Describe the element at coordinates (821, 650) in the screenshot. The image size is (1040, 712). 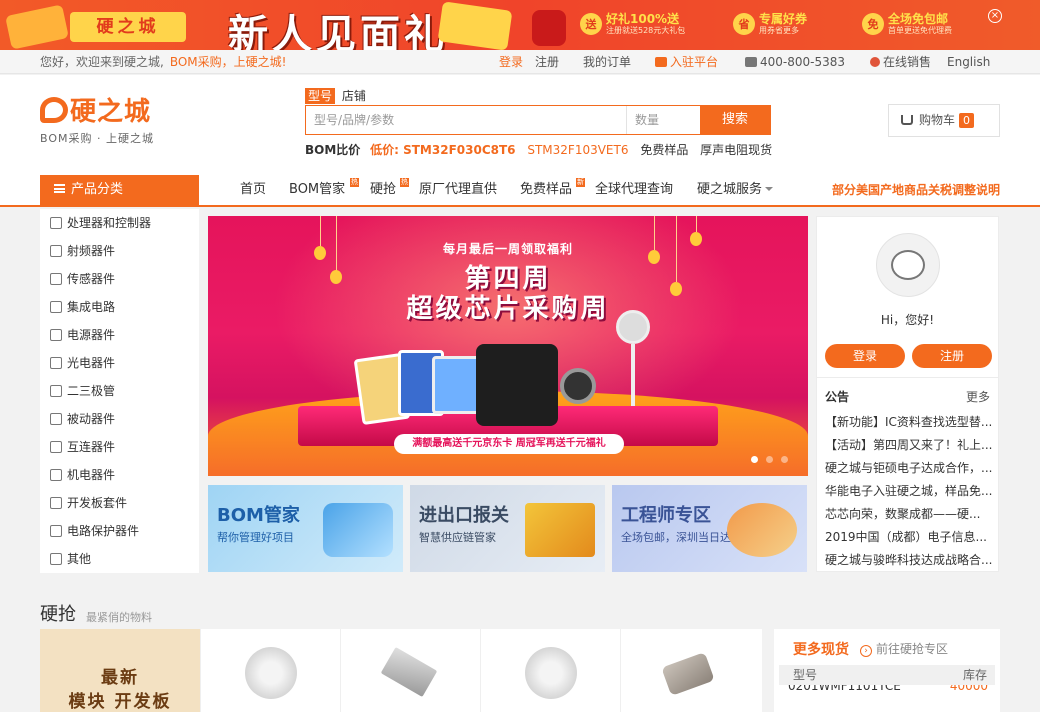
I see `stock-title: 更多现货` at that location.